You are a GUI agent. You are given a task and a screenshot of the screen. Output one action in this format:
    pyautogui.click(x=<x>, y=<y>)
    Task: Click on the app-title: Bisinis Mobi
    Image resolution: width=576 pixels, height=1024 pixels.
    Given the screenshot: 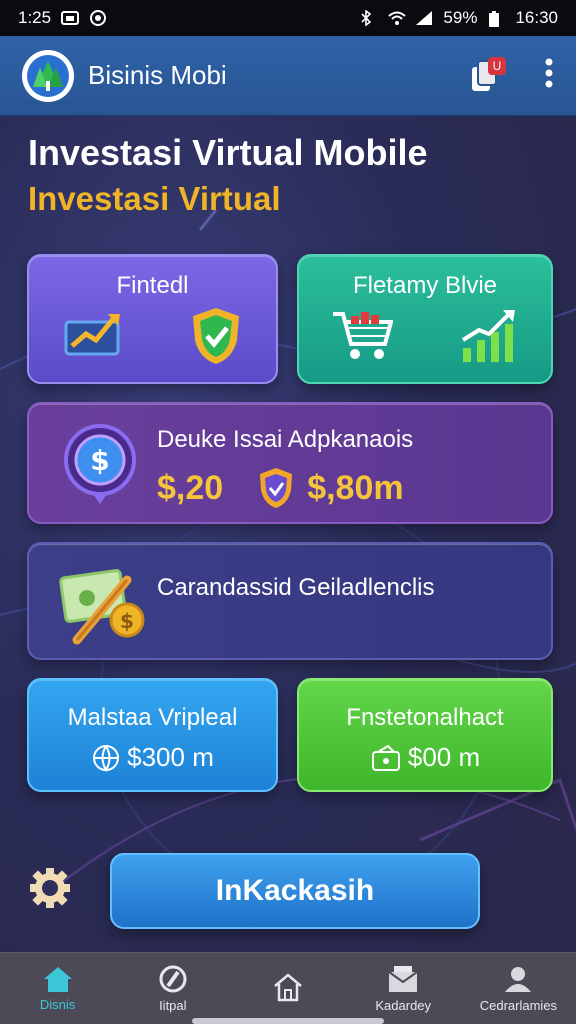 What is the action you would take?
    pyautogui.click(x=157, y=75)
    